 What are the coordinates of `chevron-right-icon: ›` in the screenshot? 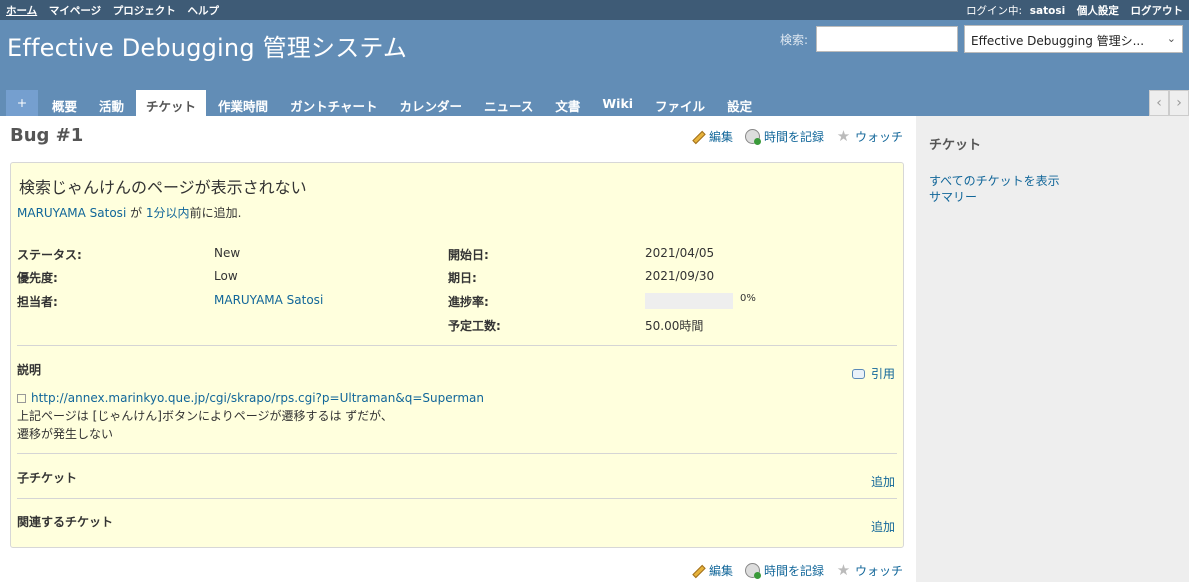 It's located at (1179, 103).